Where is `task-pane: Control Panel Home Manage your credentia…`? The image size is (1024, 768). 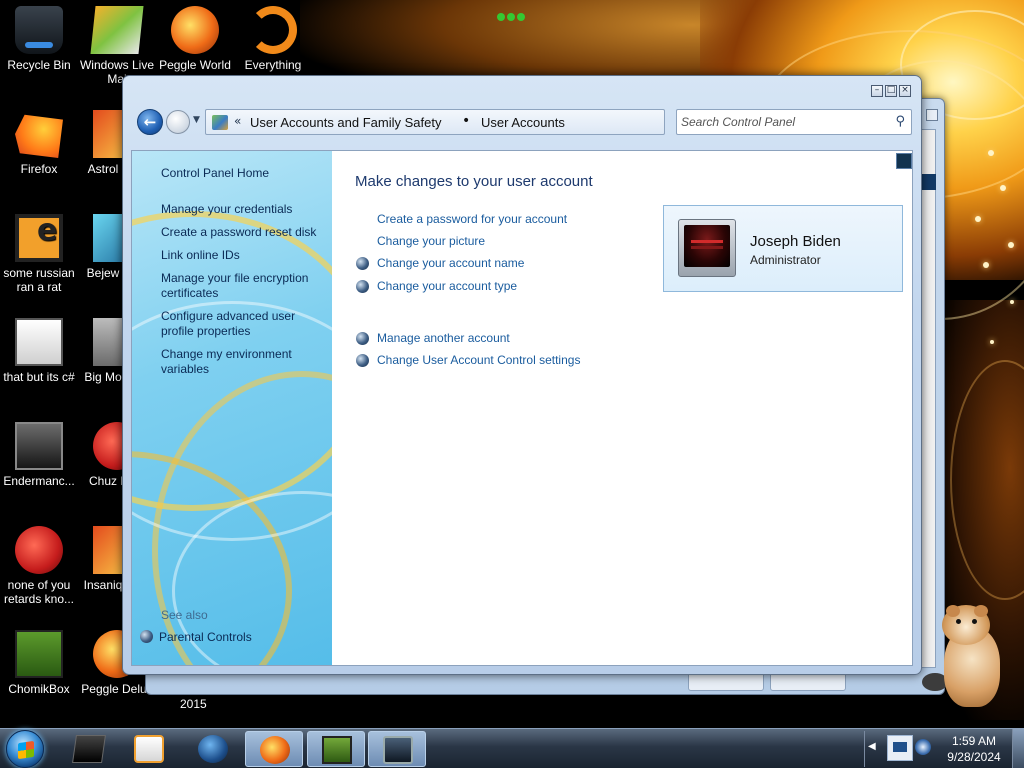
task-pane: Control Panel Home Manage your credentia… is located at coordinates (232, 408).